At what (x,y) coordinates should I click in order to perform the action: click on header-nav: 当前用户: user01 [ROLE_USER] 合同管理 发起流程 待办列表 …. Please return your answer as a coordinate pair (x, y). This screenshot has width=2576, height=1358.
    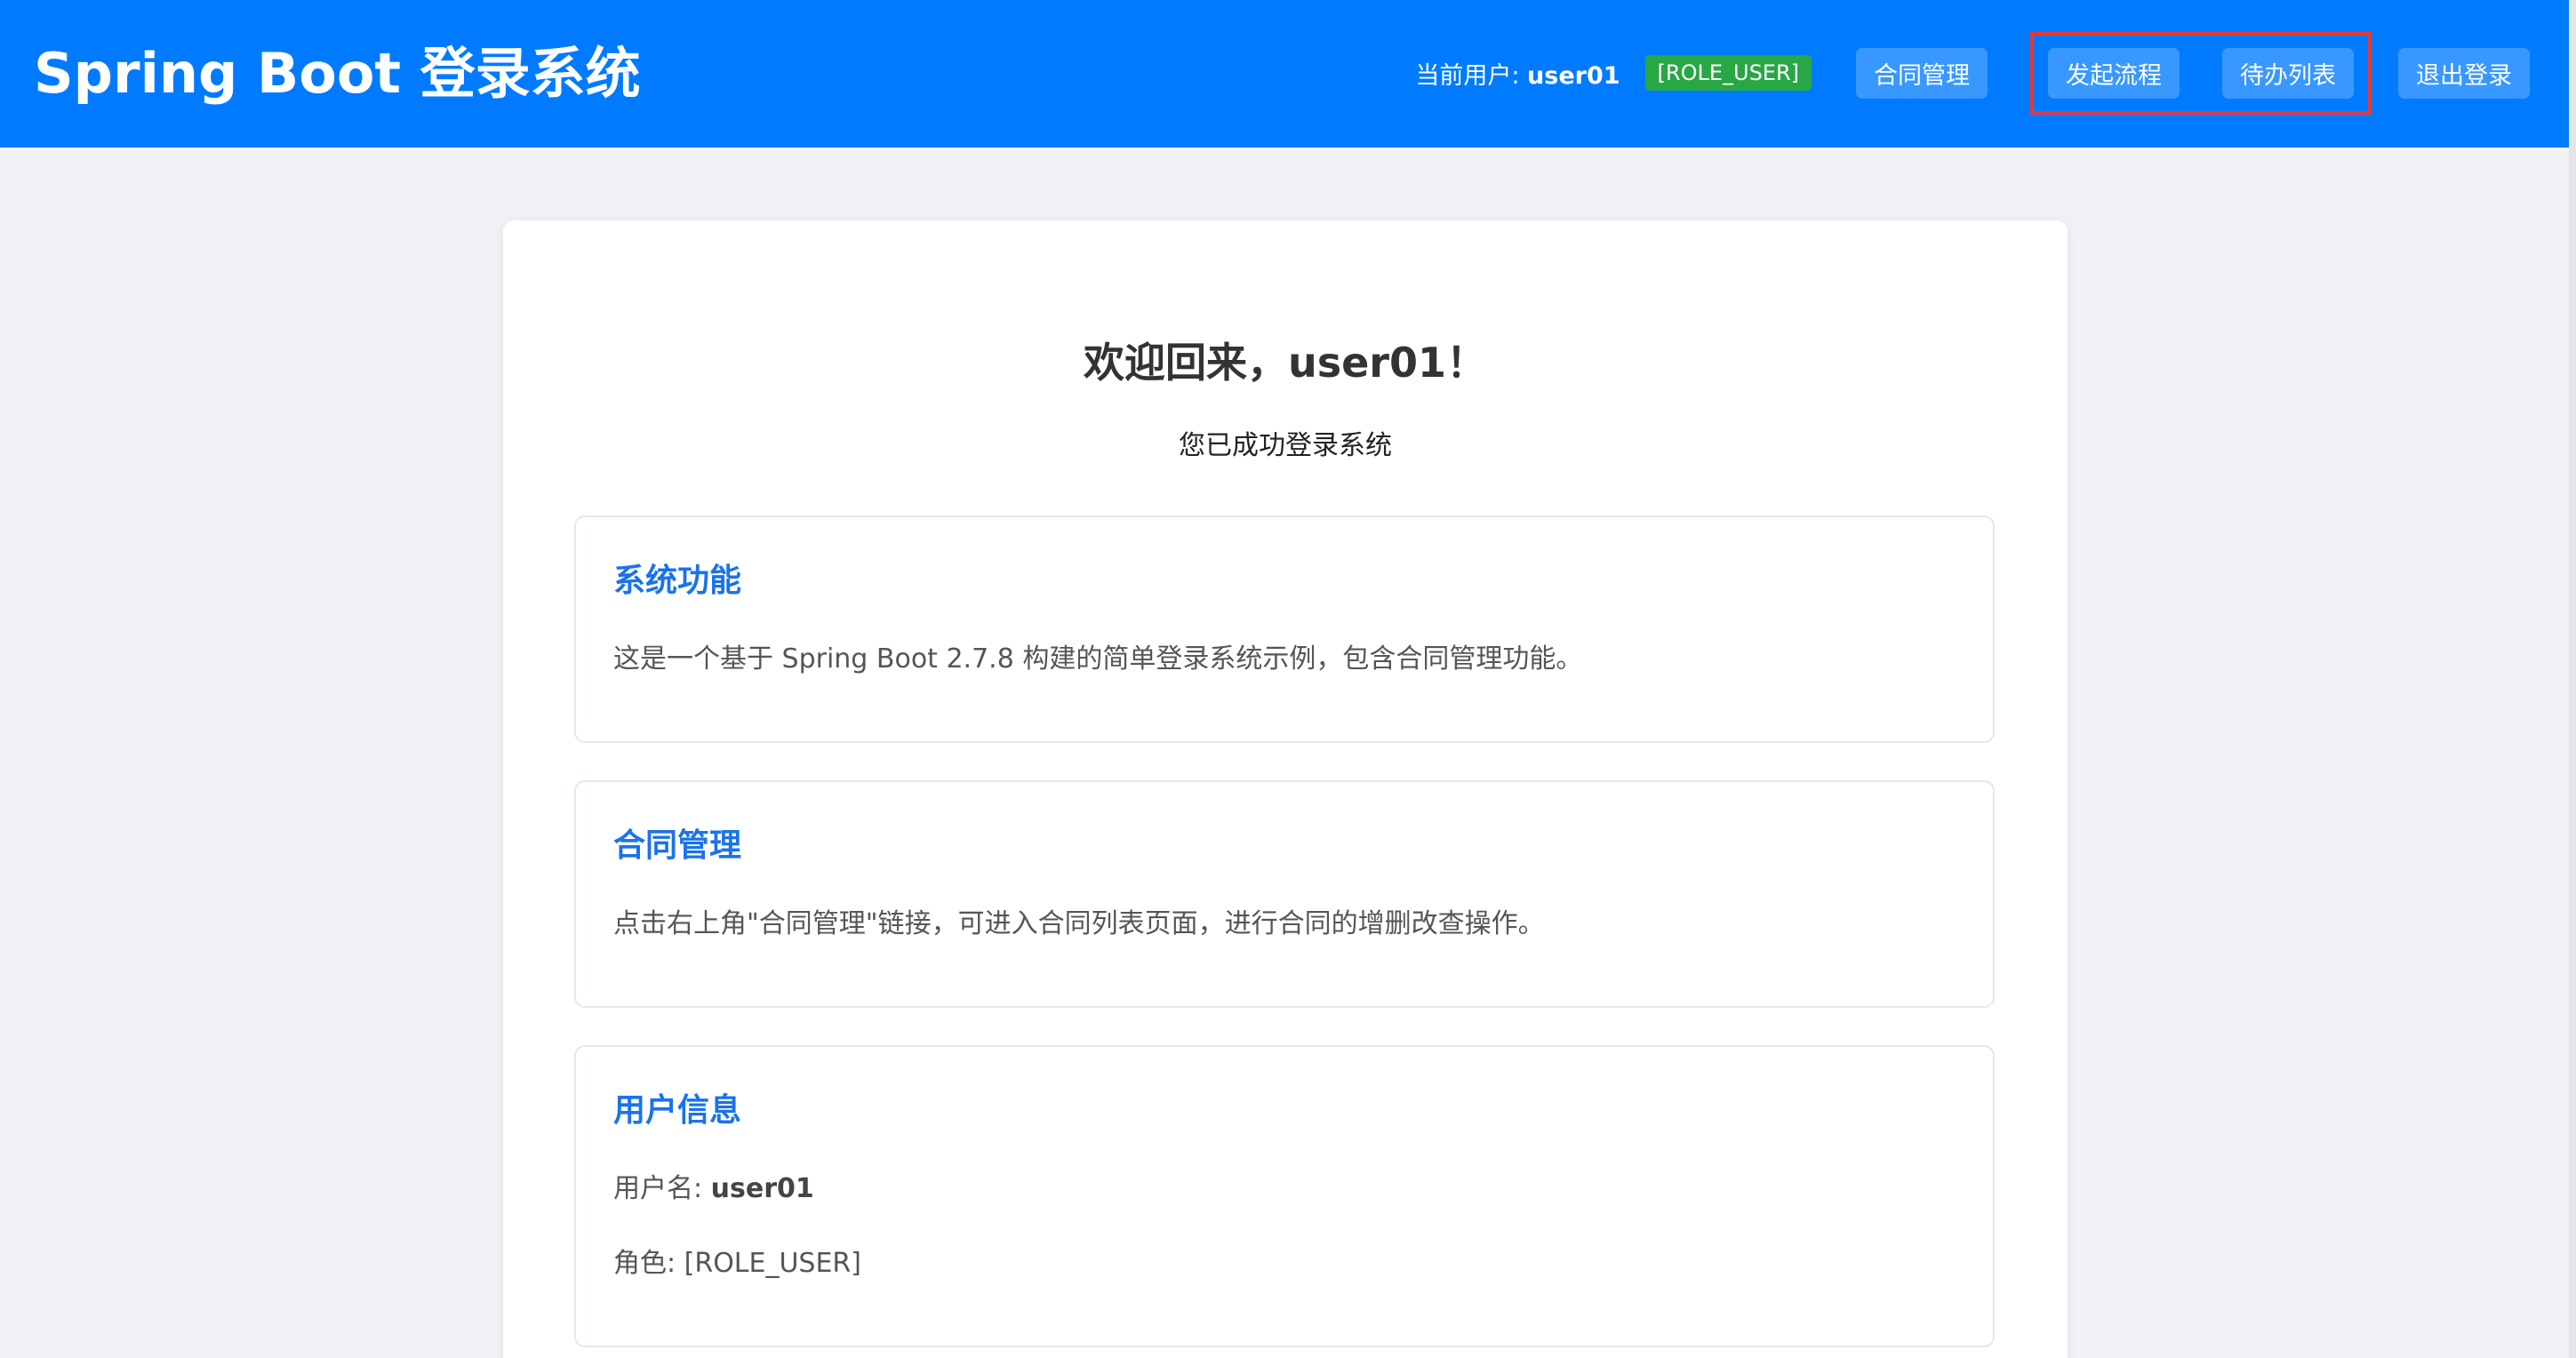
    Looking at the image, I should click on (1972, 73).